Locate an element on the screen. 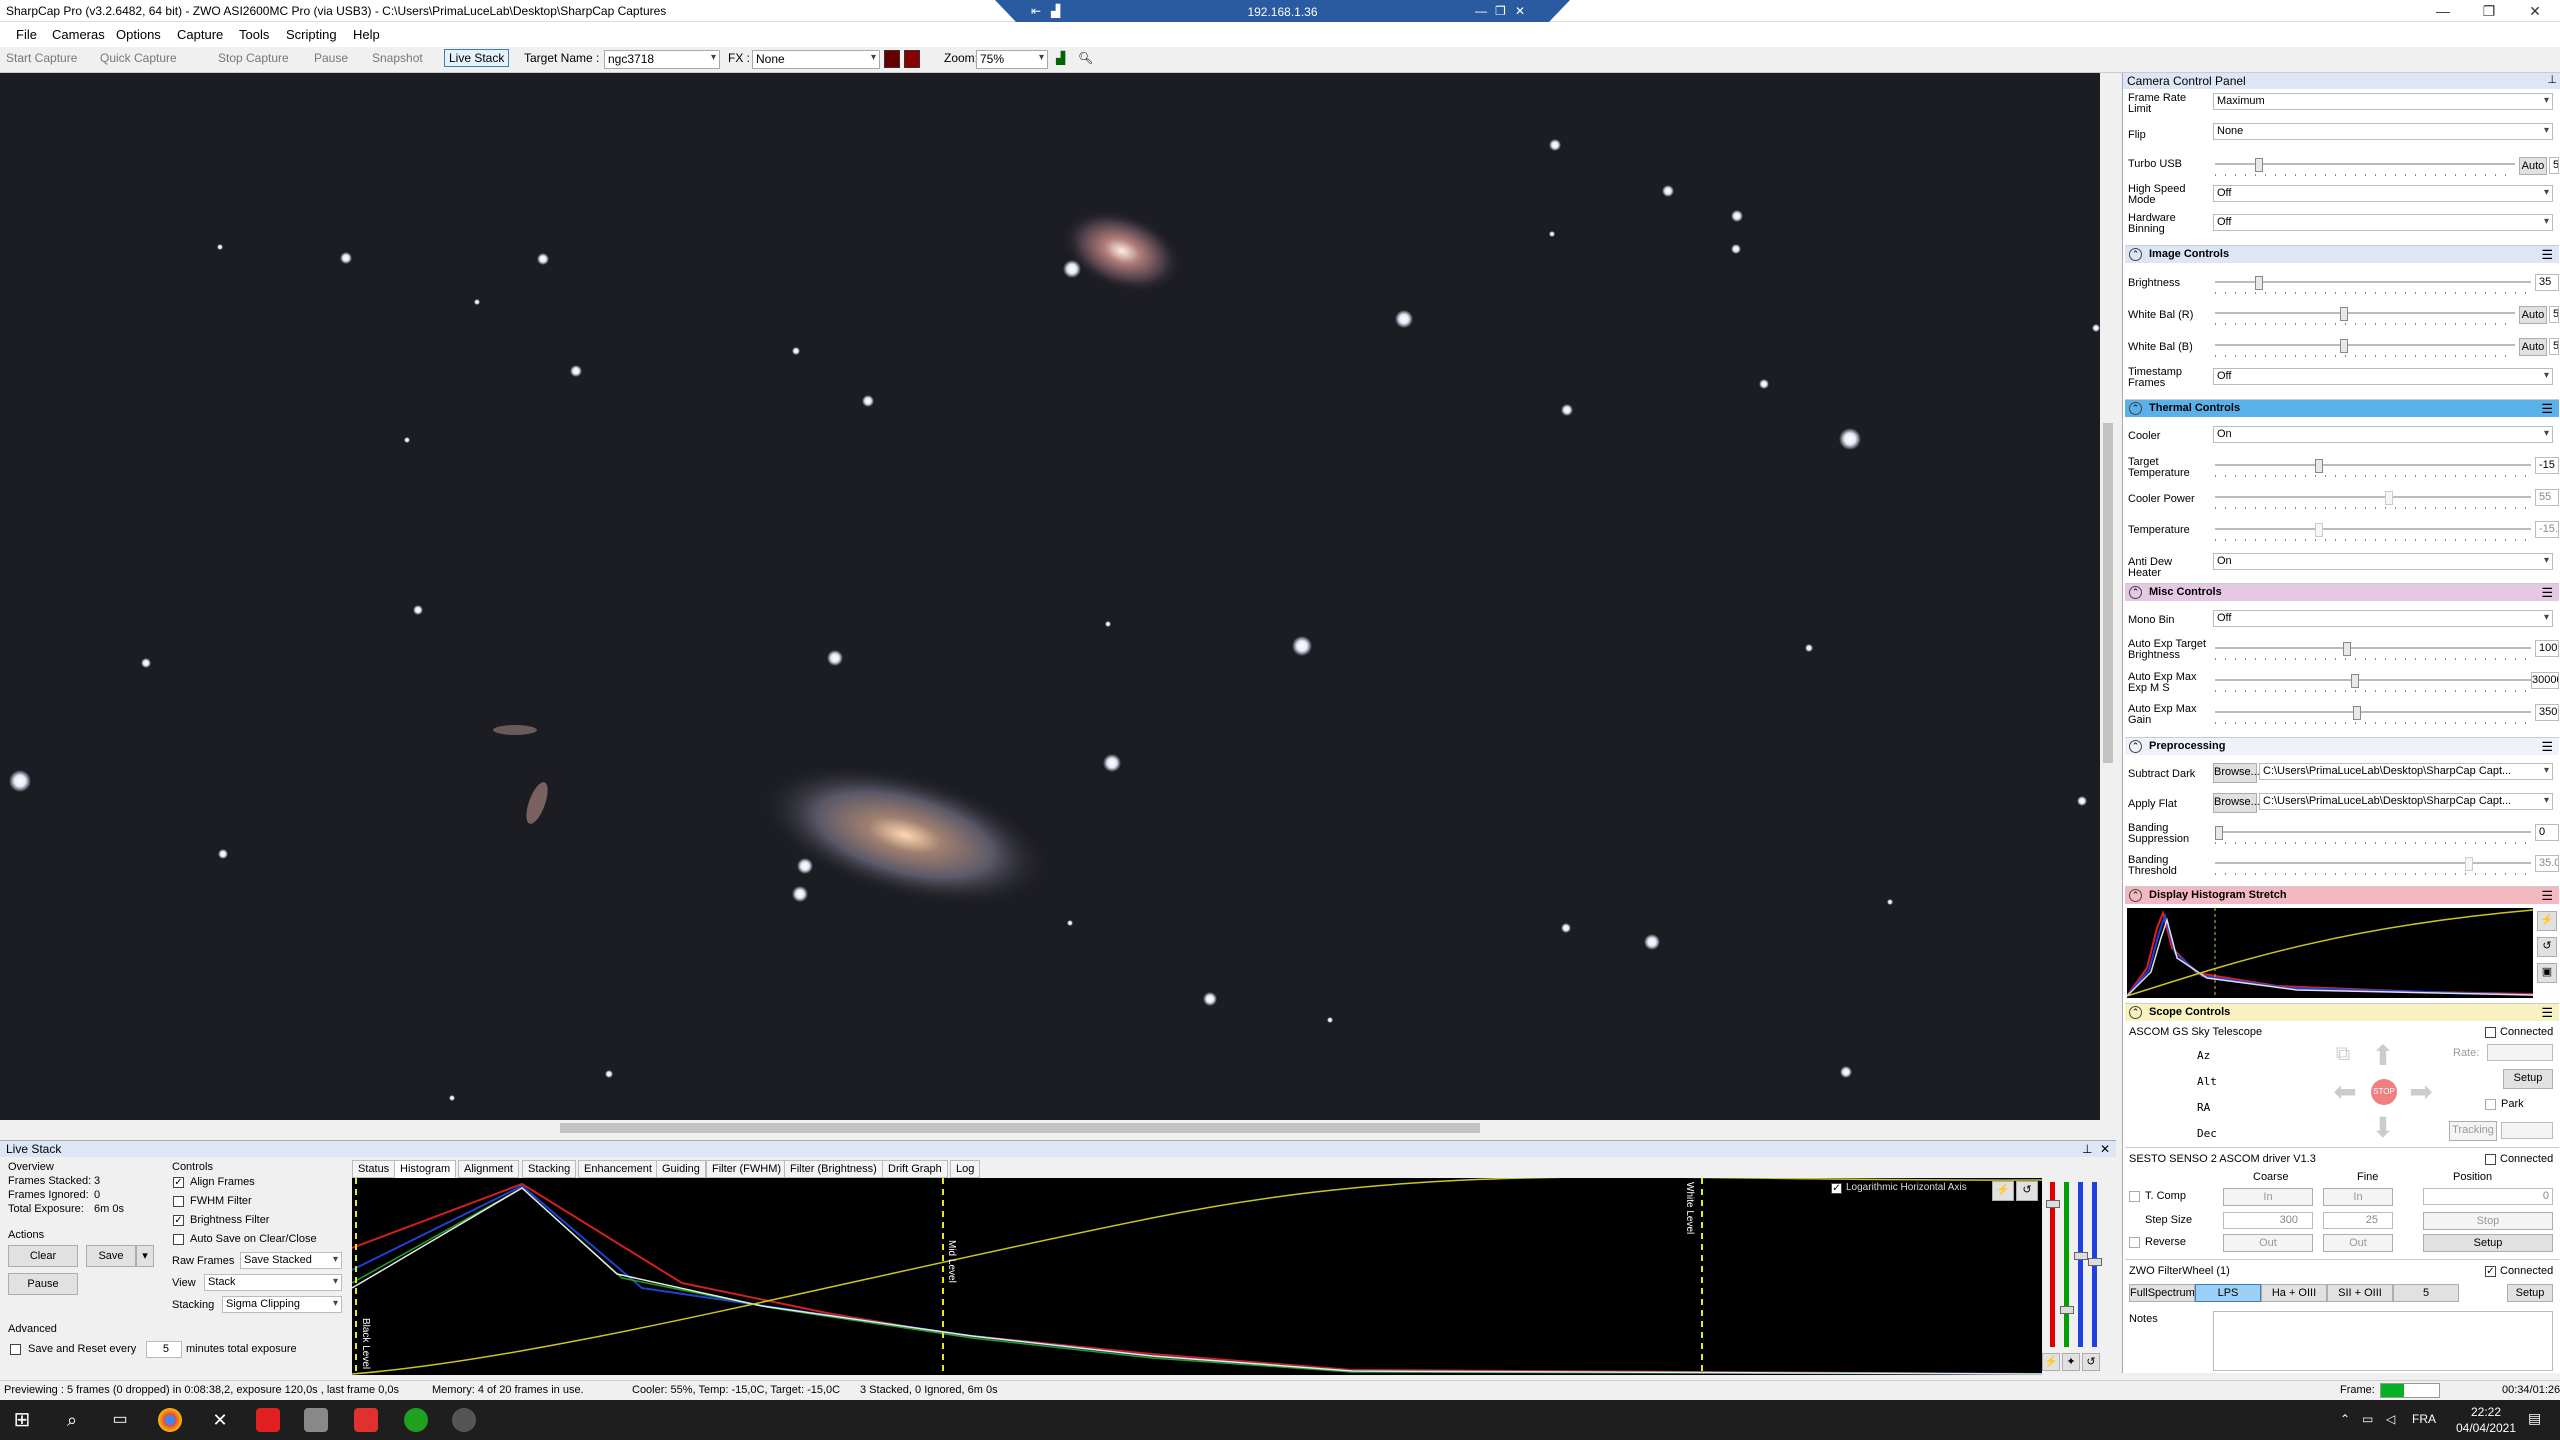 The width and height of the screenshot is (2560, 1440). mono-bin-select: Off is located at coordinates (2383, 618).